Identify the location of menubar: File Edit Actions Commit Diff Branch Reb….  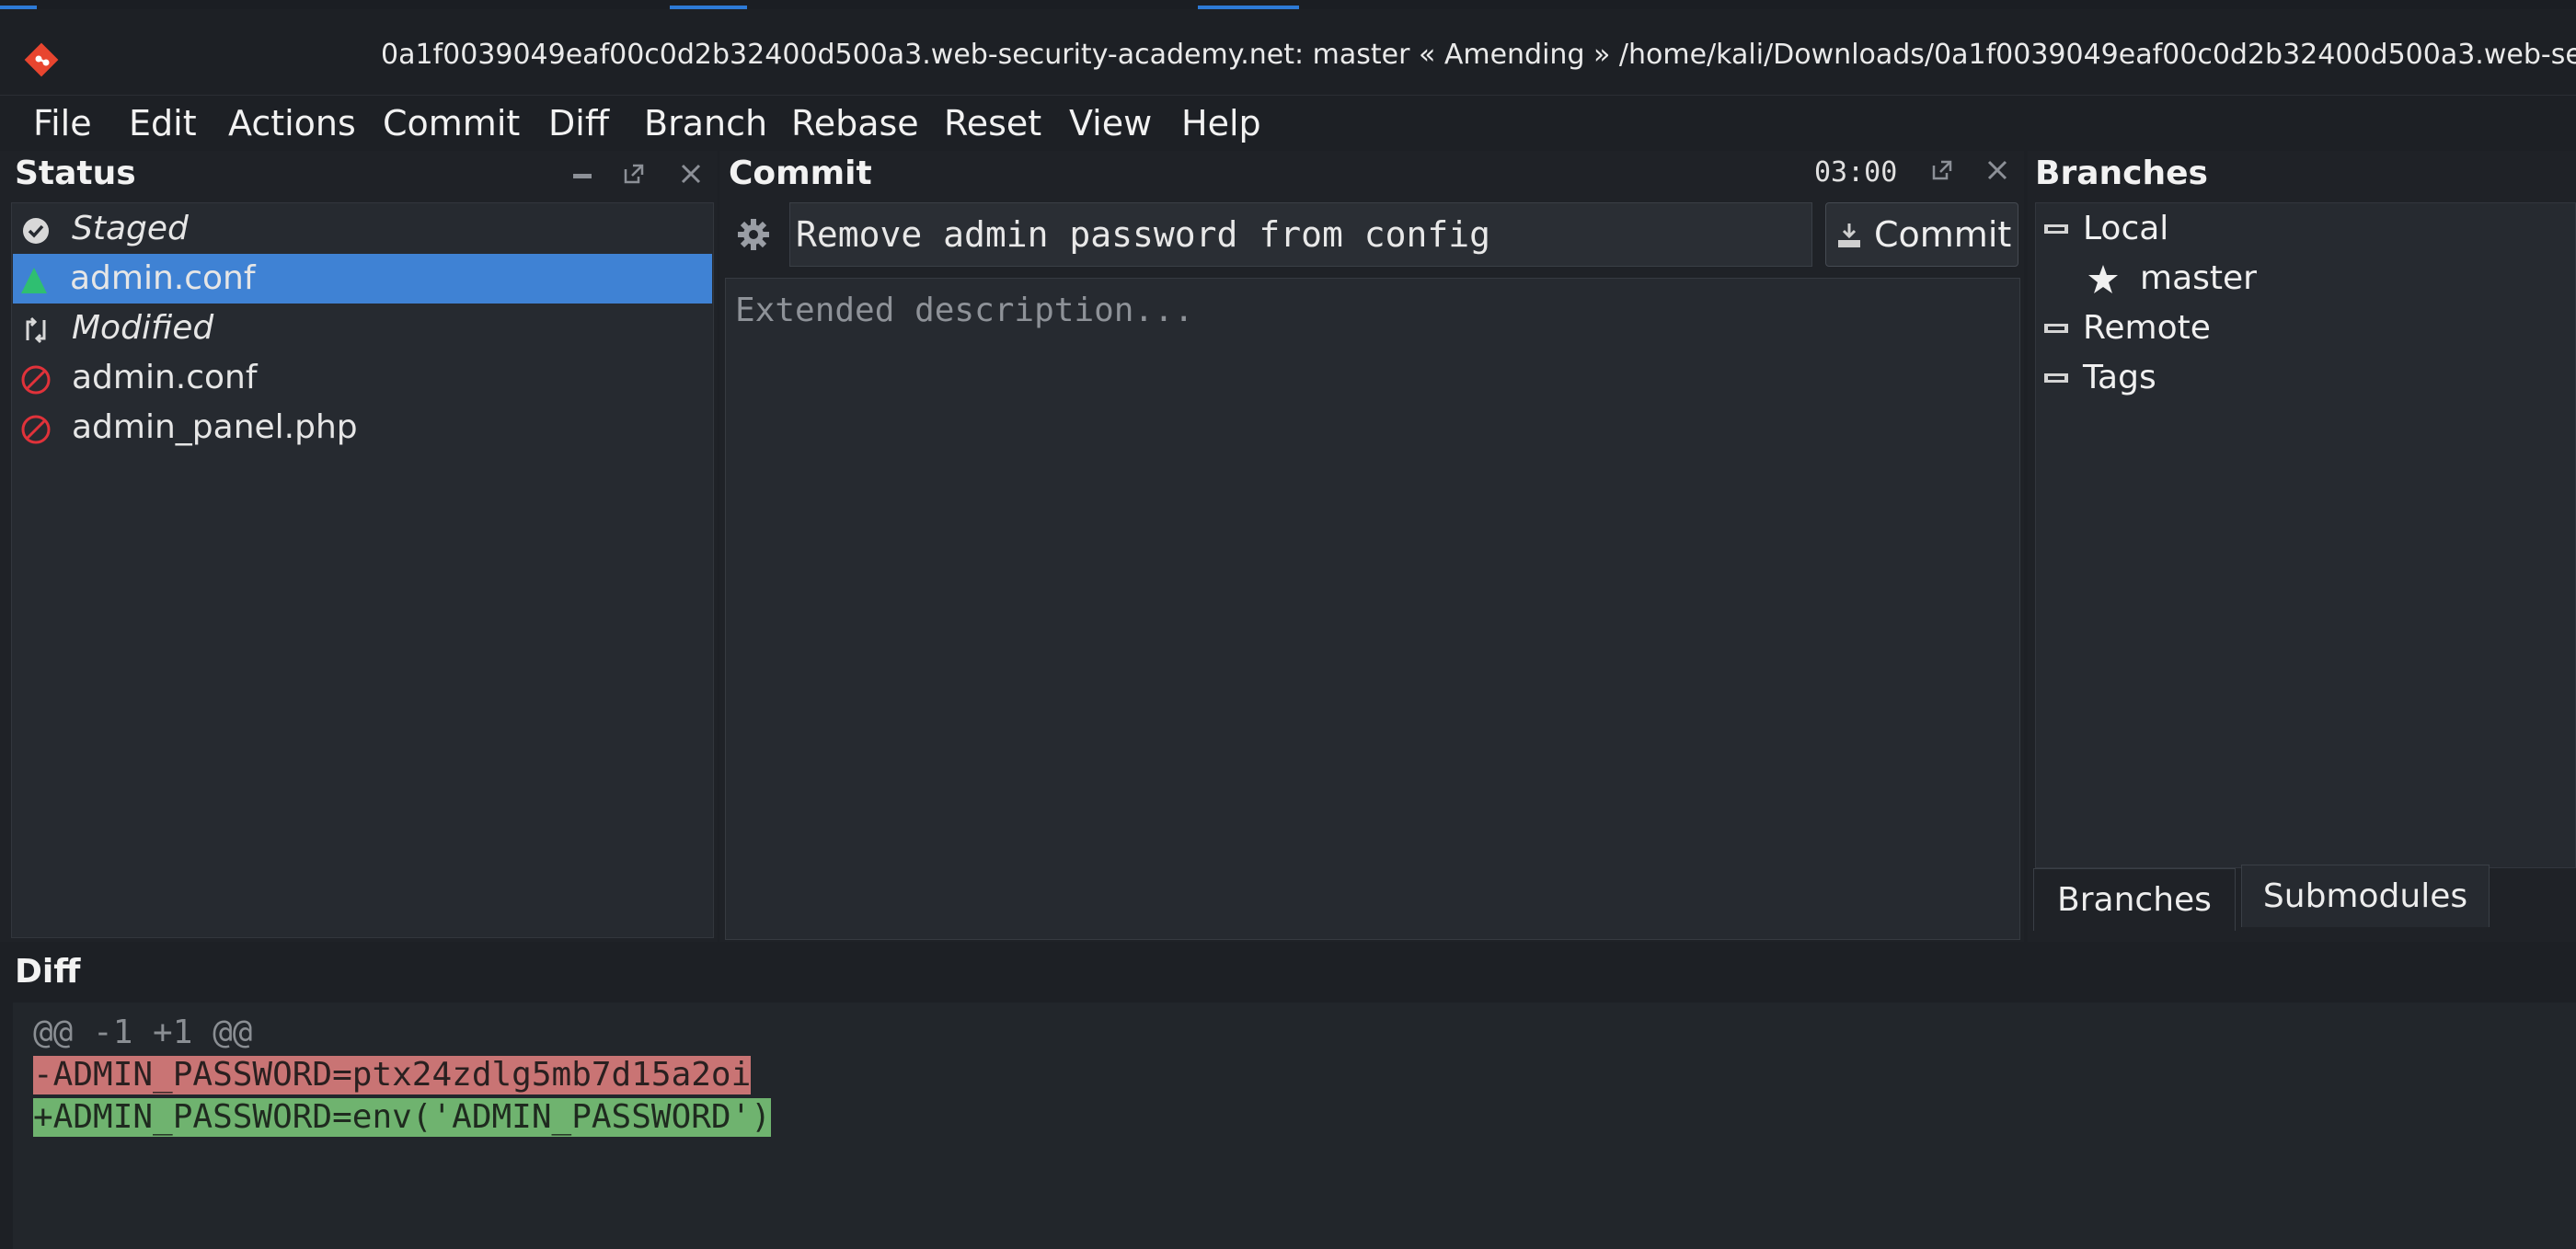
(1288, 123).